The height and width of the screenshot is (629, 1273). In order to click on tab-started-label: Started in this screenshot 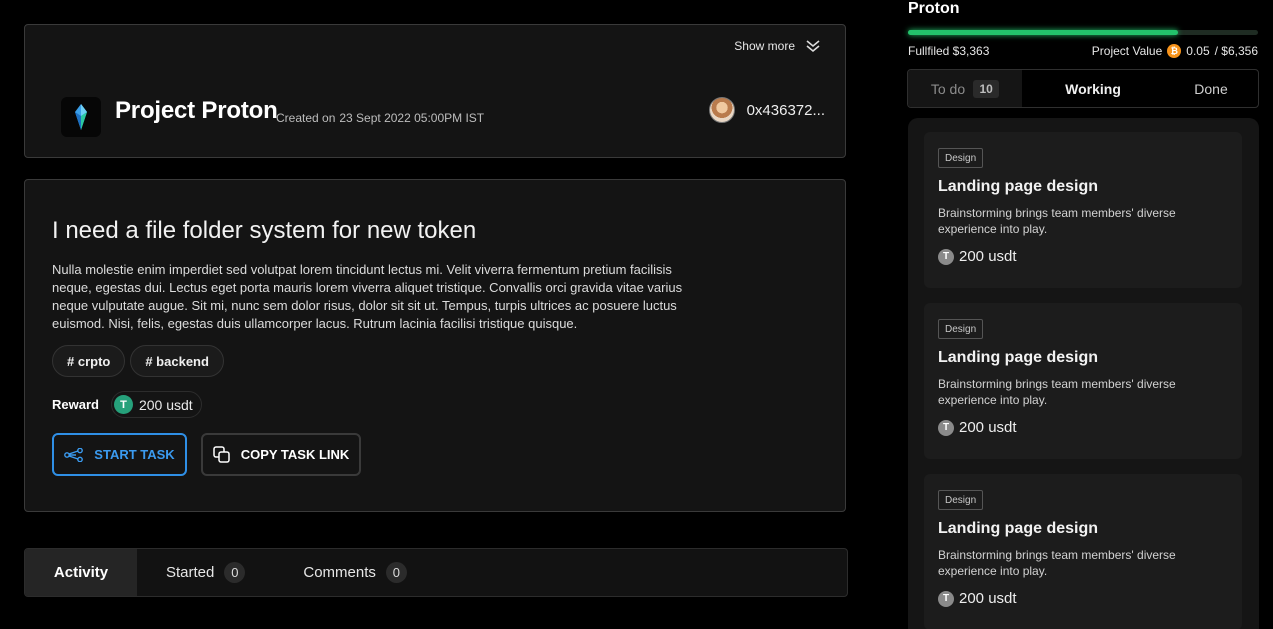, I will do `click(190, 572)`.